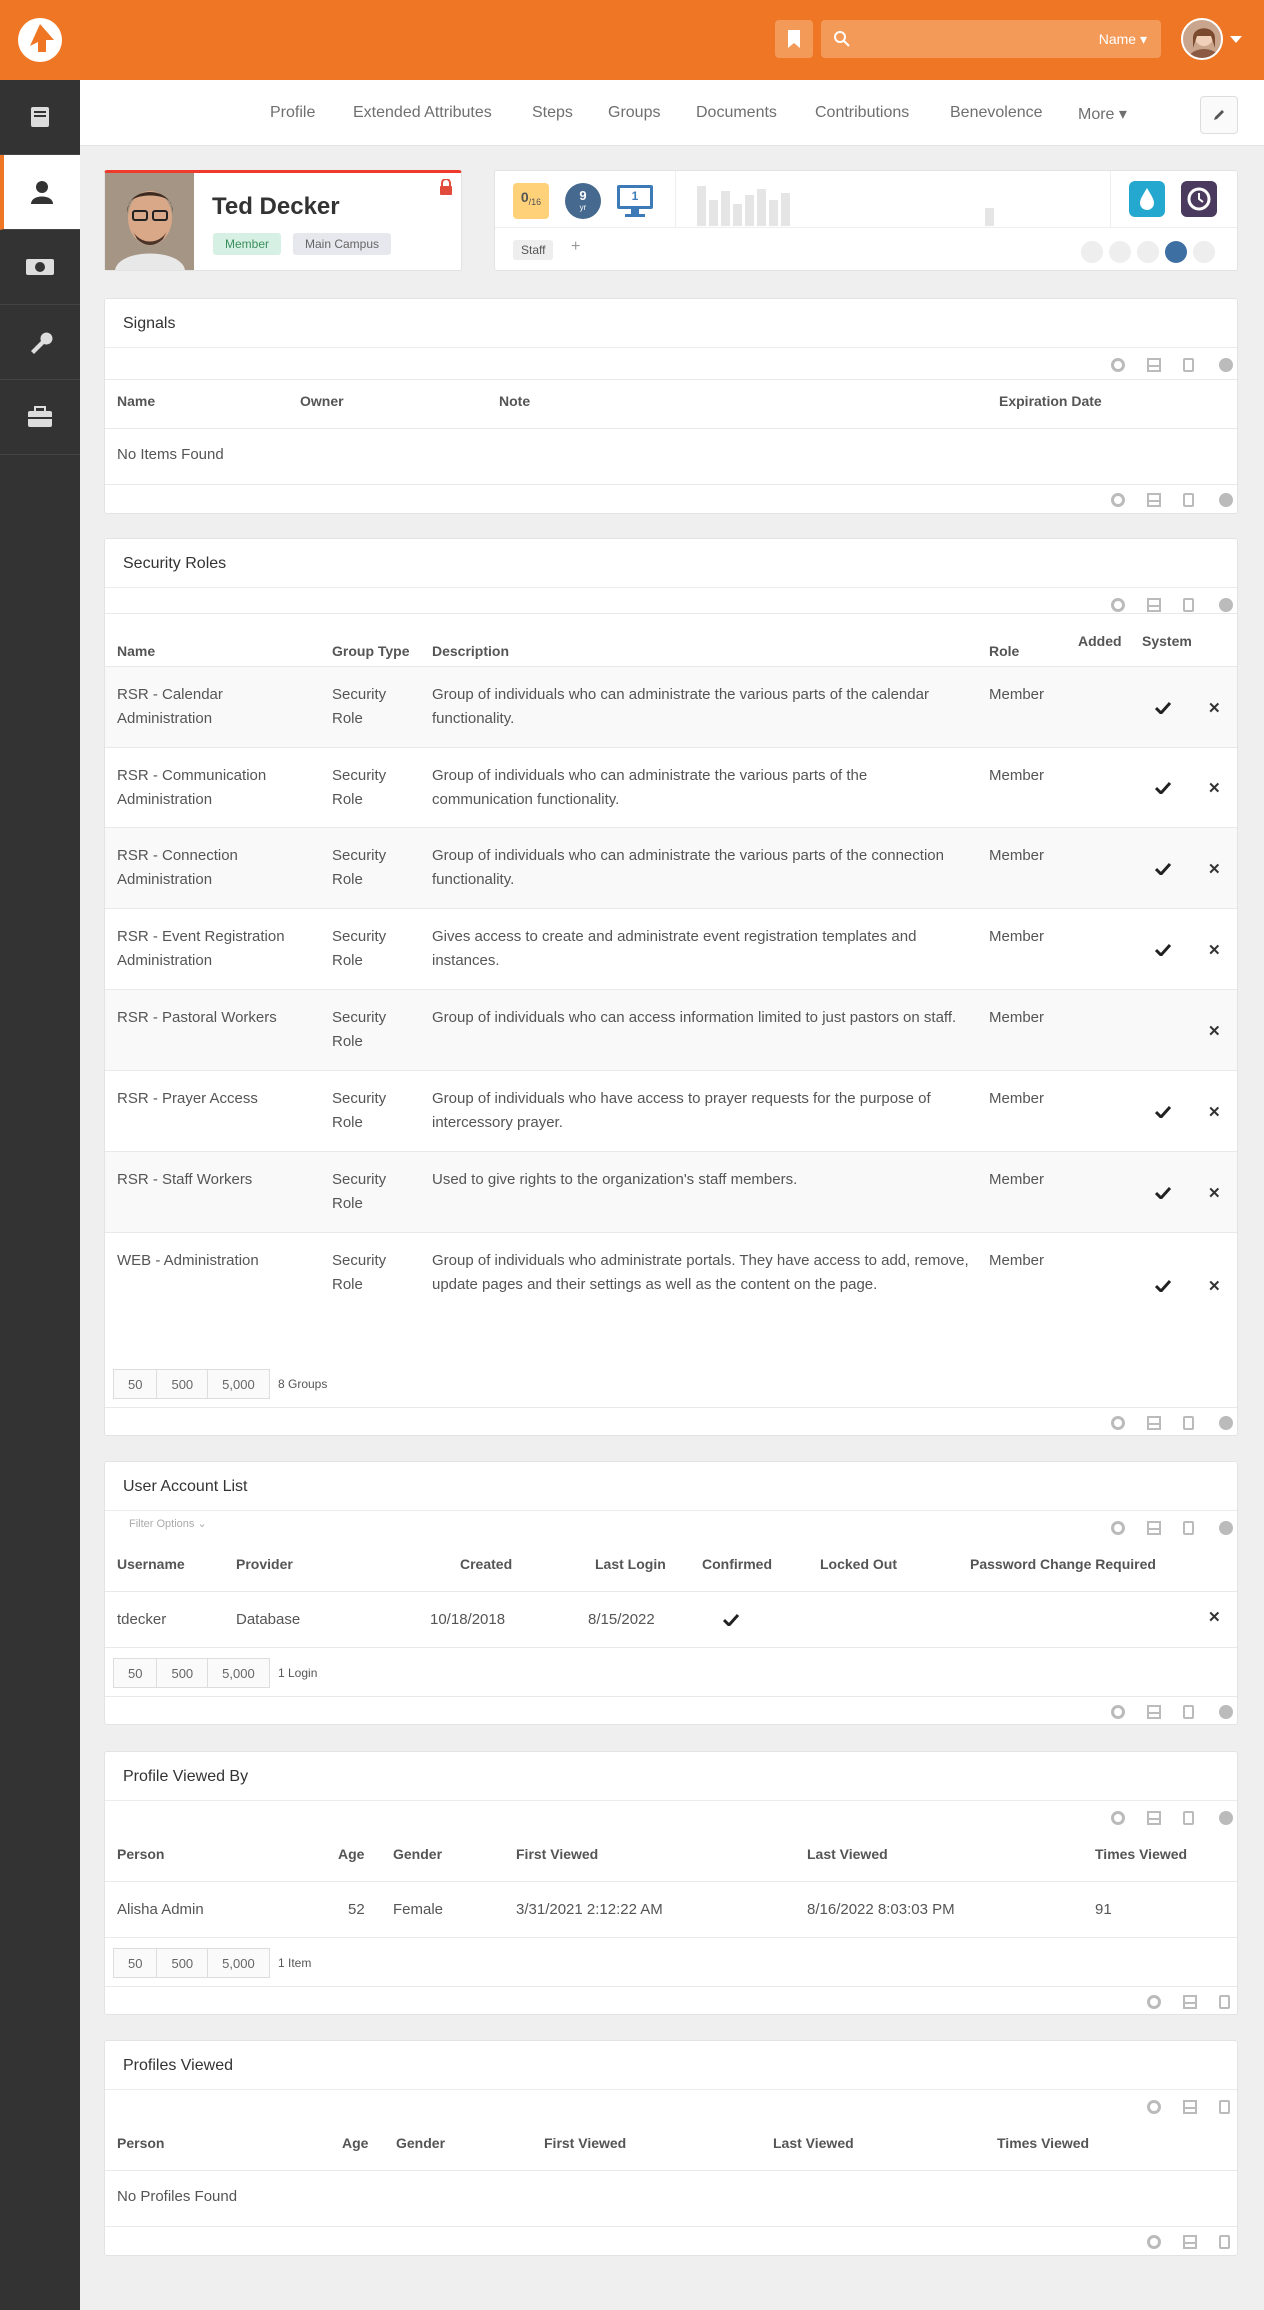 The image size is (1264, 2310). What do you see at coordinates (583, 201) in the screenshot?
I see `years-badge: 9 yr` at bounding box center [583, 201].